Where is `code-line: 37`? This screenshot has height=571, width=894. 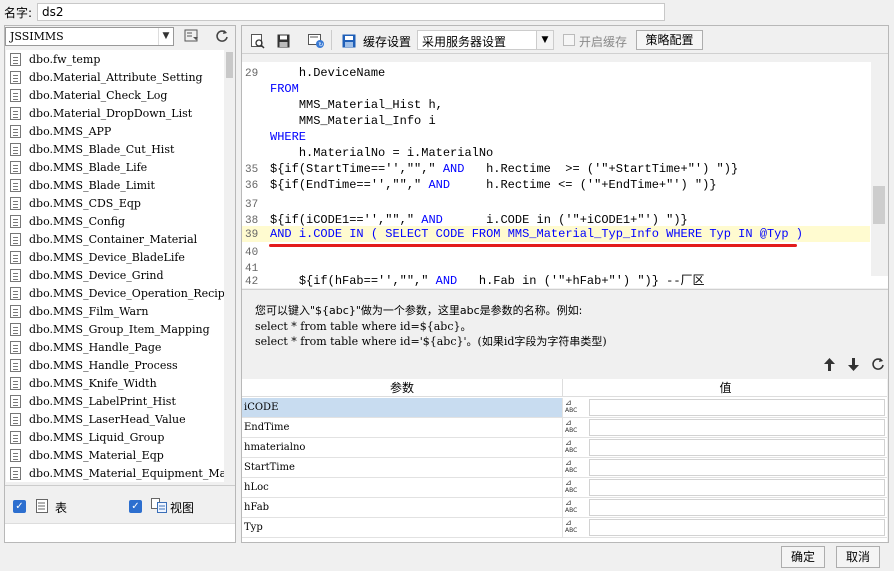 code-line: 37 is located at coordinates (556, 204).